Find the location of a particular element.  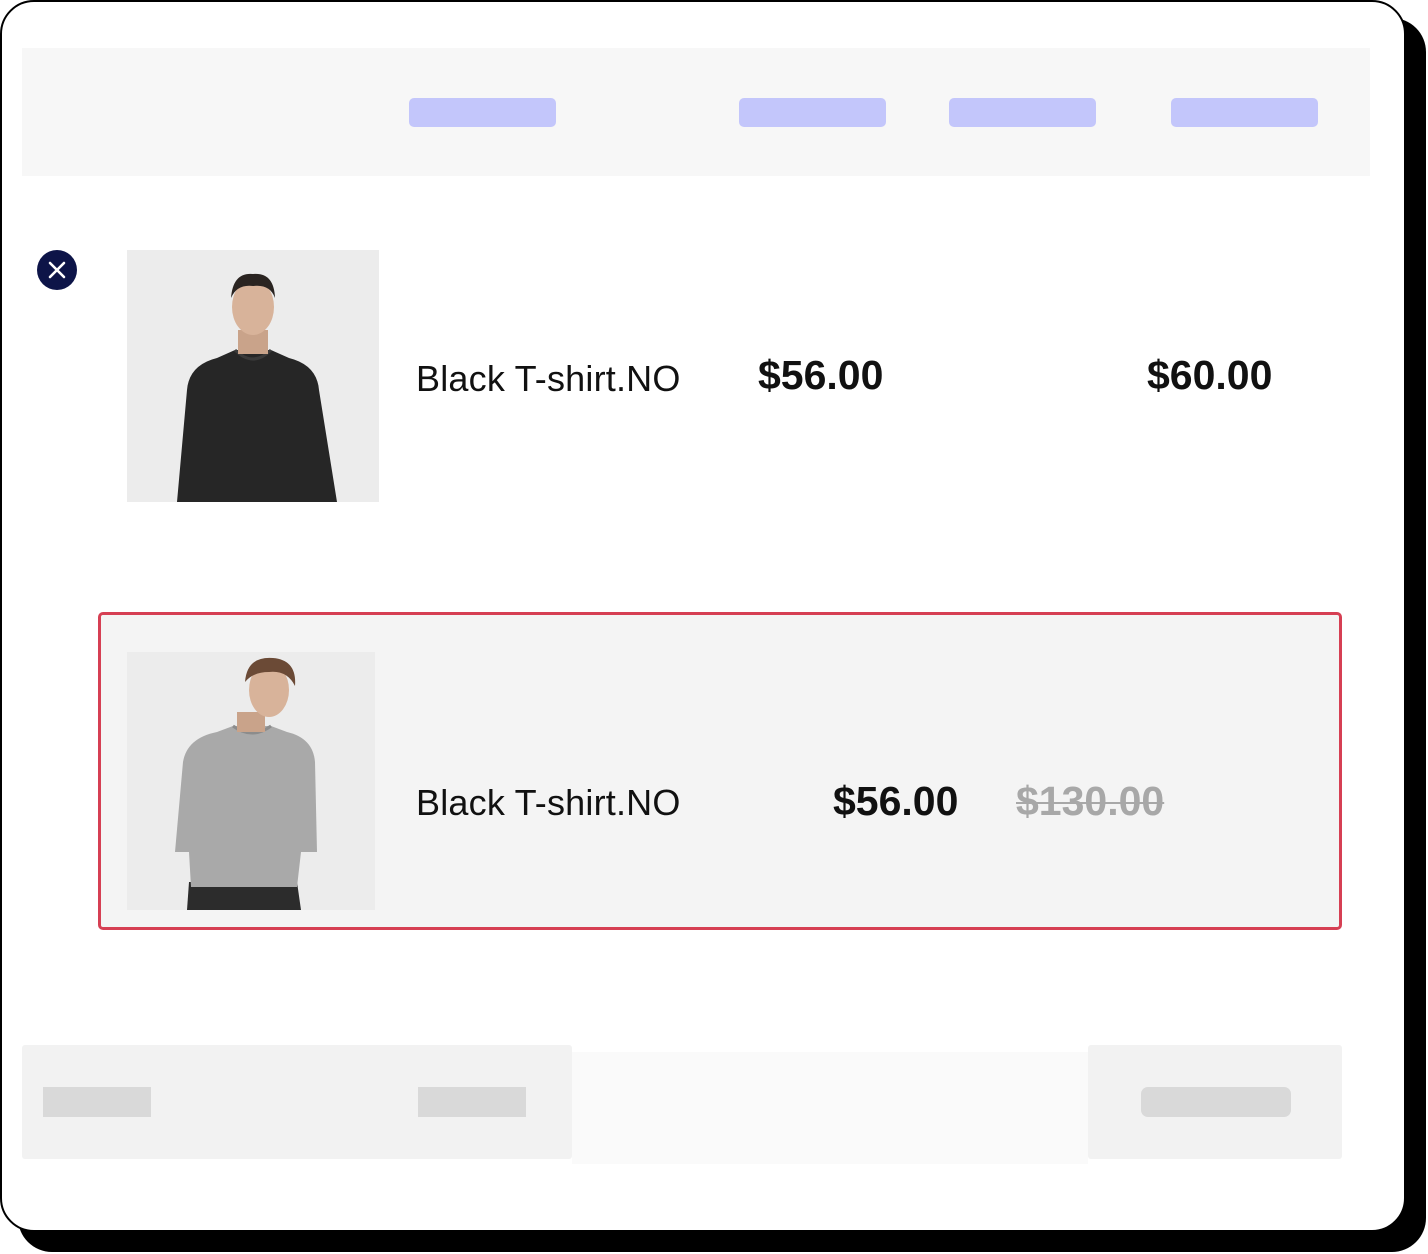

remove-item-button is located at coordinates (57, 270).